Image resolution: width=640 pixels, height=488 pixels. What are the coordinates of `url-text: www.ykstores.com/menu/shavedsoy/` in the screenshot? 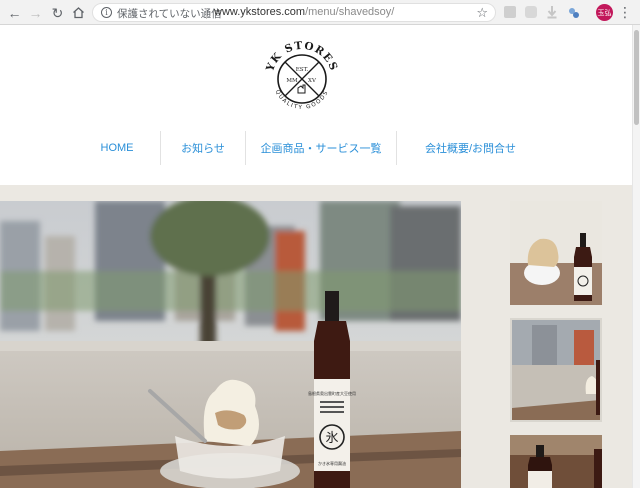 It's located at (304, 12).